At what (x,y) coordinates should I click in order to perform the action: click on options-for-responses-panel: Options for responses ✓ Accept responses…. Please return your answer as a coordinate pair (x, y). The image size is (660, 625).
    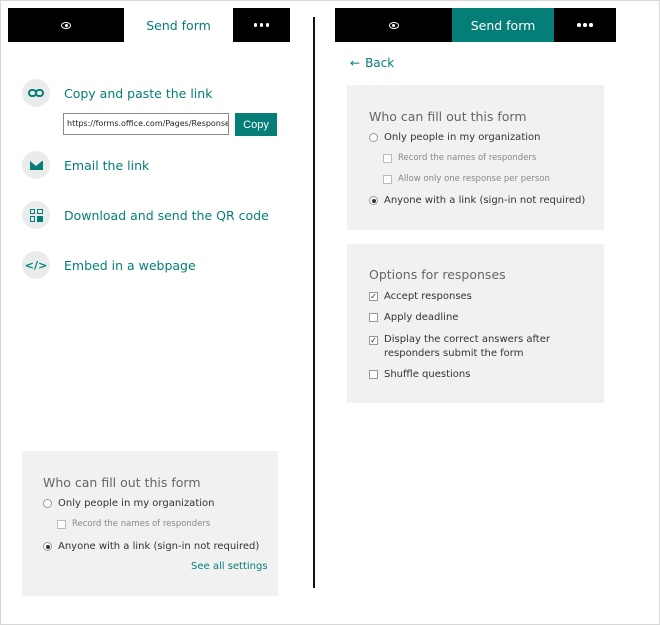
    Looking at the image, I should click on (475, 323).